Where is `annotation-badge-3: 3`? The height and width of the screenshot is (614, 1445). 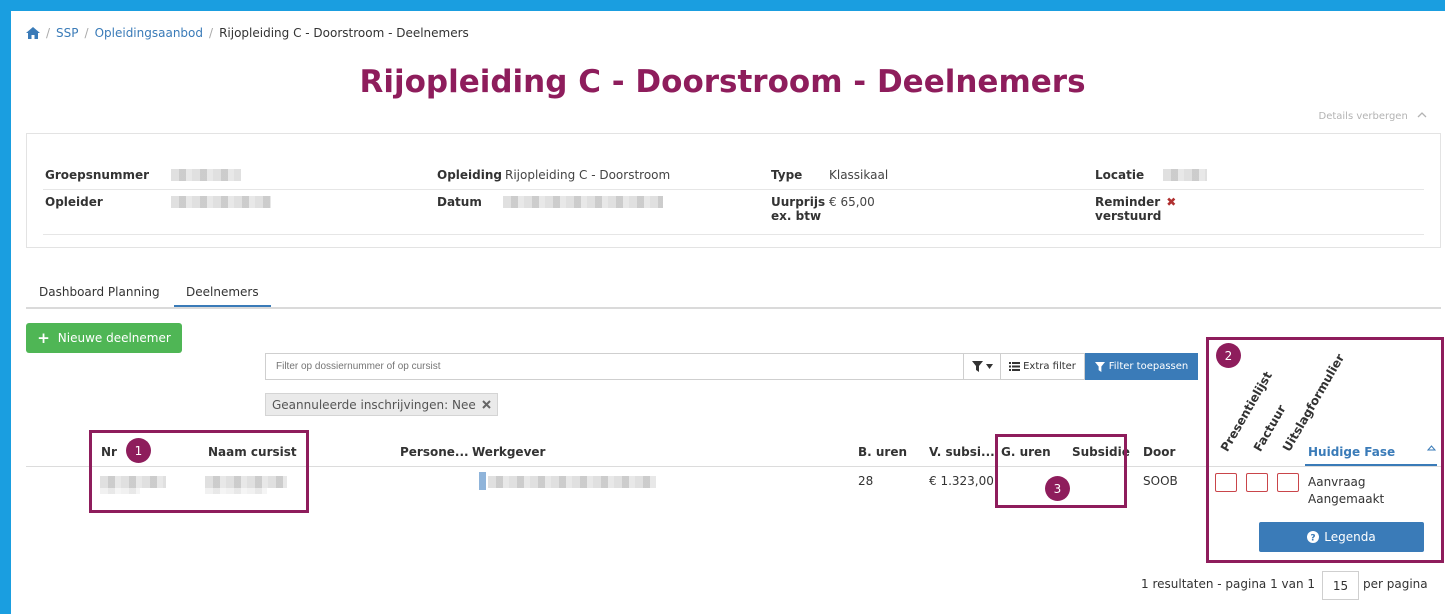
annotation-badge-3: 3 is located at coordinates (1057, 488).